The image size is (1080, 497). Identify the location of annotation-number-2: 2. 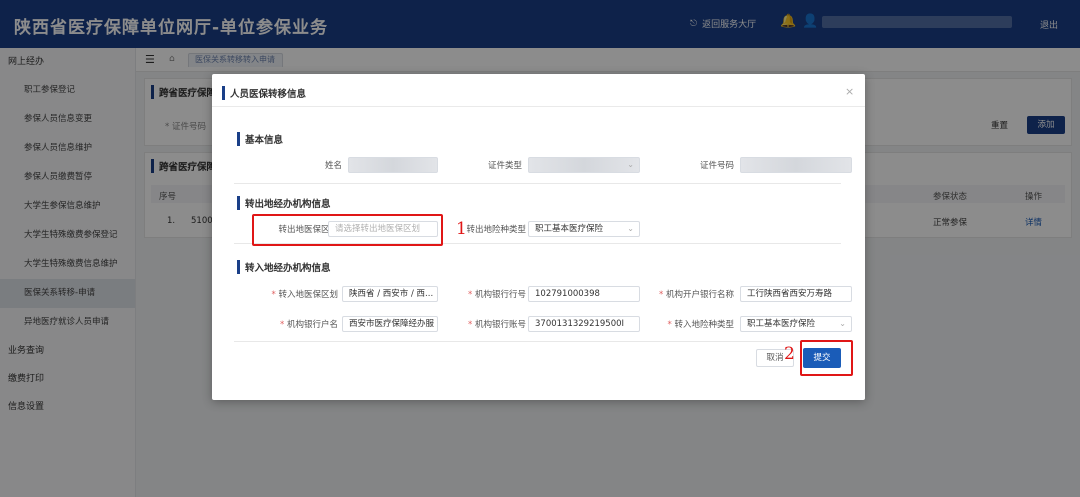
(789, 354).